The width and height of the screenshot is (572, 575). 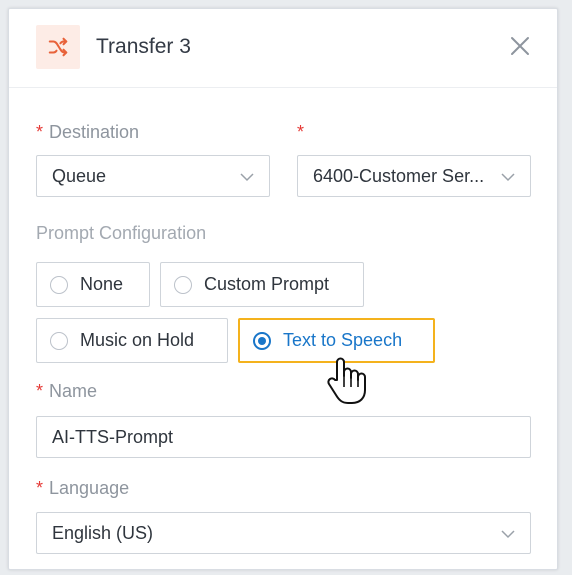 What do you see at coordinates (103, 532) in the screenshot?
I see `language-value: English (US)` at bounding box center [103, 532].